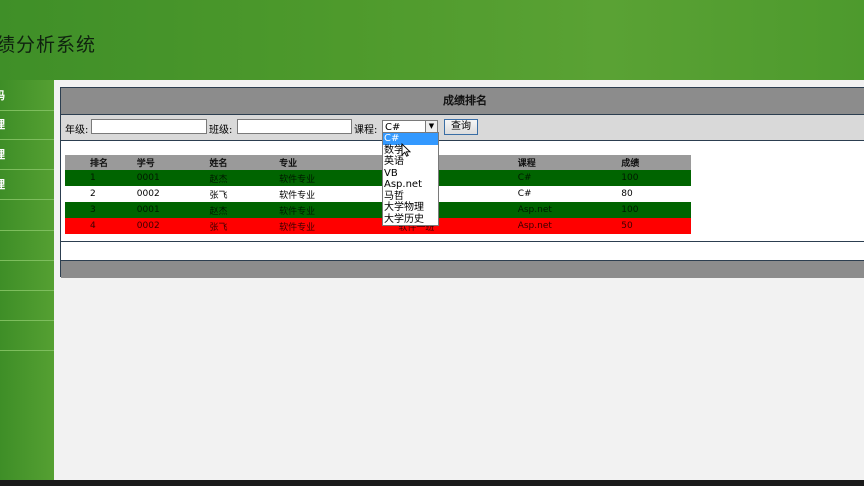 The image size is (864, 486). What do you see at coordinates (101, 194) in the screenshot?
I see `table-cell-rank: 2` at bounding box center [101, 194].